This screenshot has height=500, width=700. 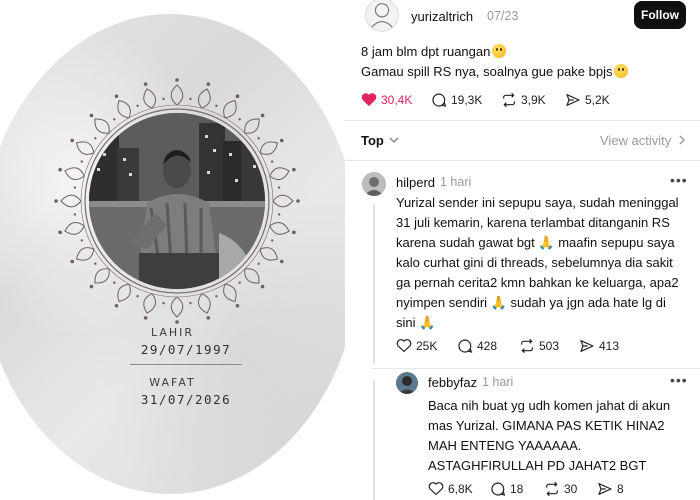 I want to click on view-activity-link: View activity, so click(x=643, y=140).